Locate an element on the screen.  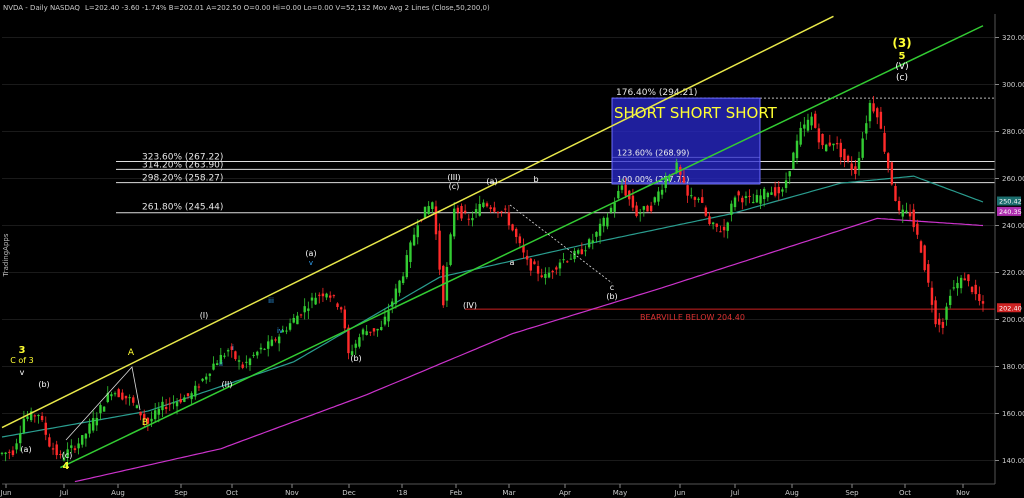
level-label: BEARVILLE BELOW 204.40 is located at coordinates (692, 317).